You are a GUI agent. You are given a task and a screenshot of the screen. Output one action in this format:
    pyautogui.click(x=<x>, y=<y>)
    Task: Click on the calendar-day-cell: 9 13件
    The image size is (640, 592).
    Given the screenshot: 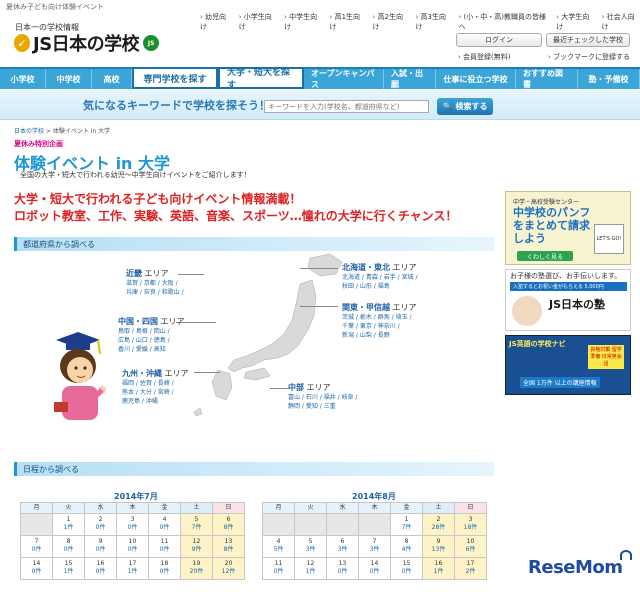 What is the action you would take?
    pyautogui.click(x=438, y=546)
    